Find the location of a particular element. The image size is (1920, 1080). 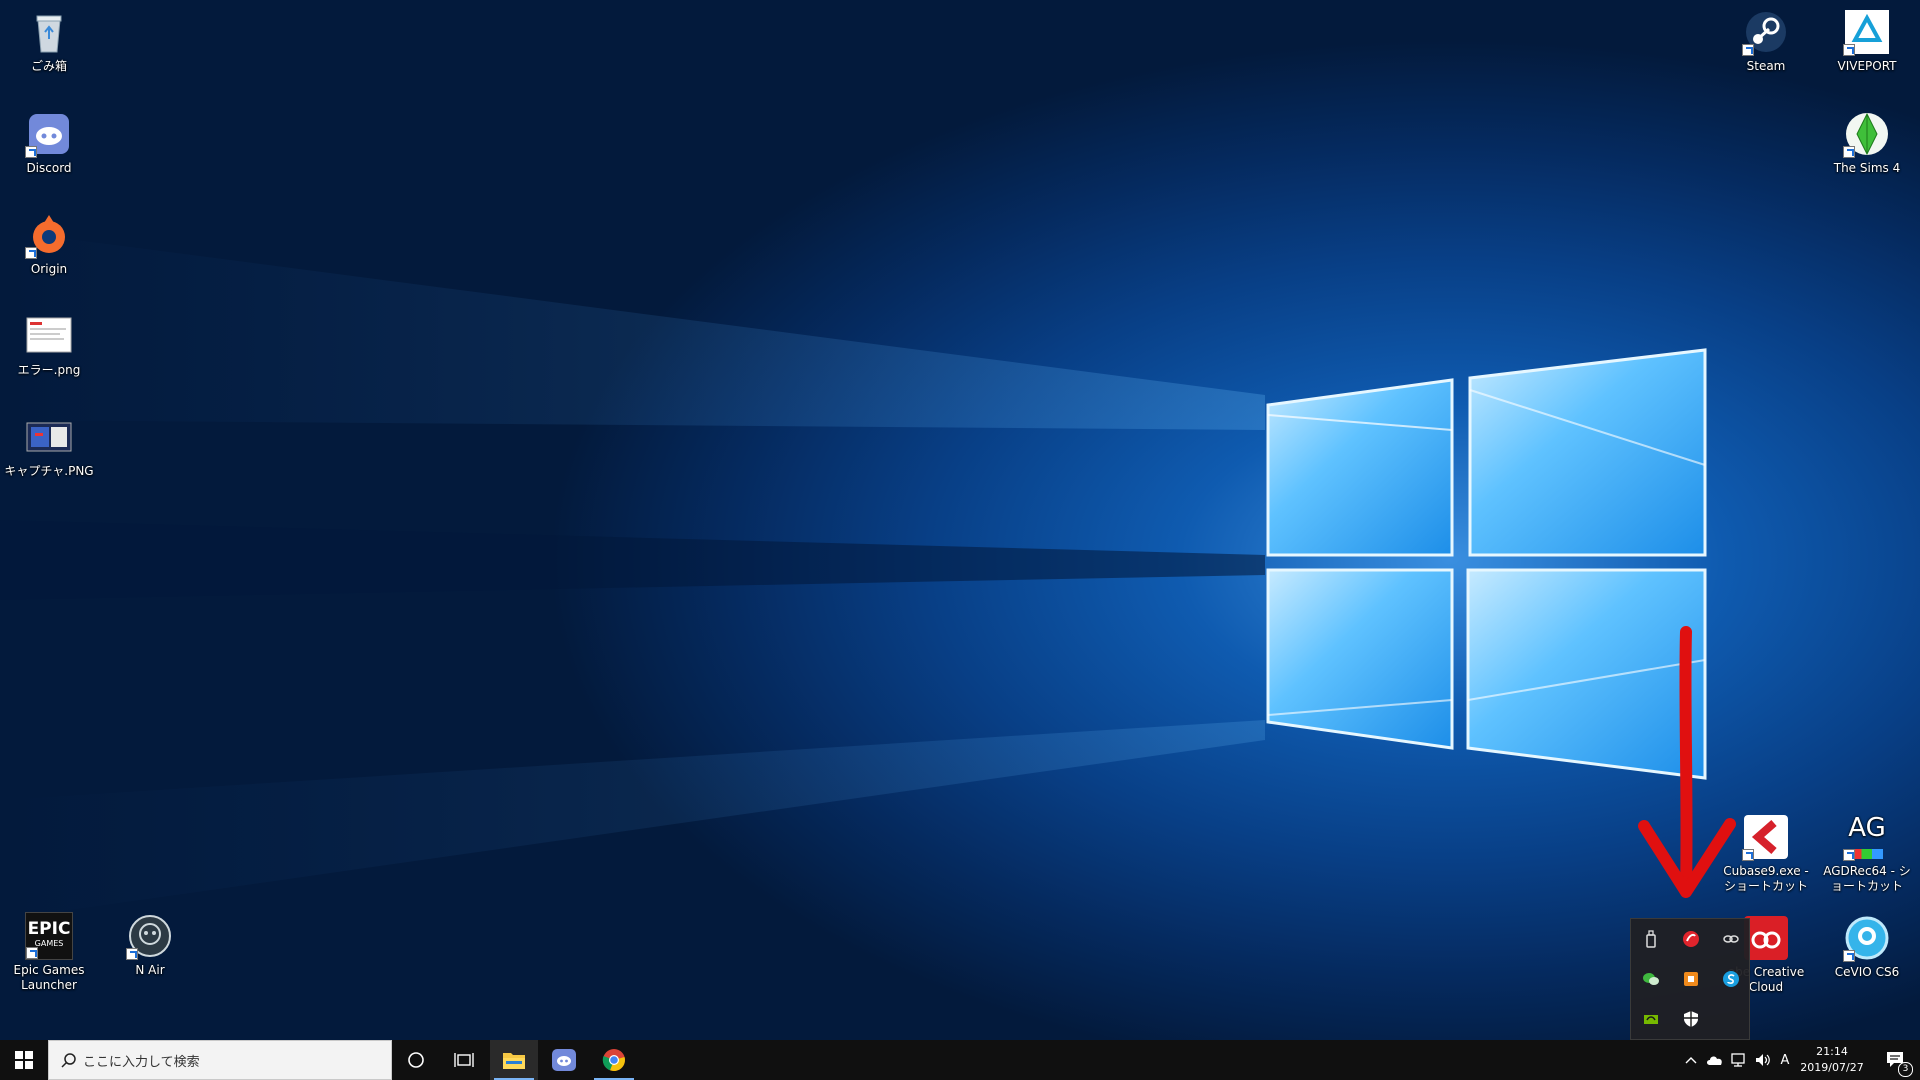

cloud-icon is located at coordinates (1714, 1060).